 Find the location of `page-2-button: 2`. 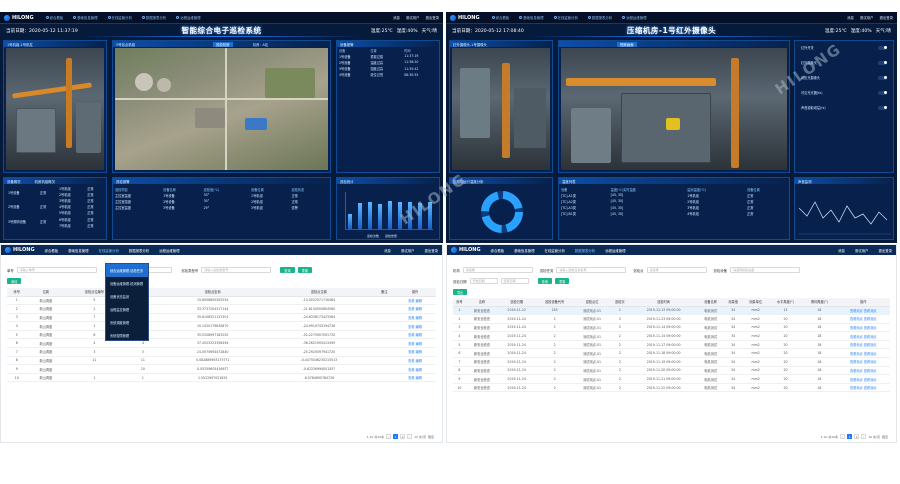

page-2-button: 2 is located at coordinates (857, 436).